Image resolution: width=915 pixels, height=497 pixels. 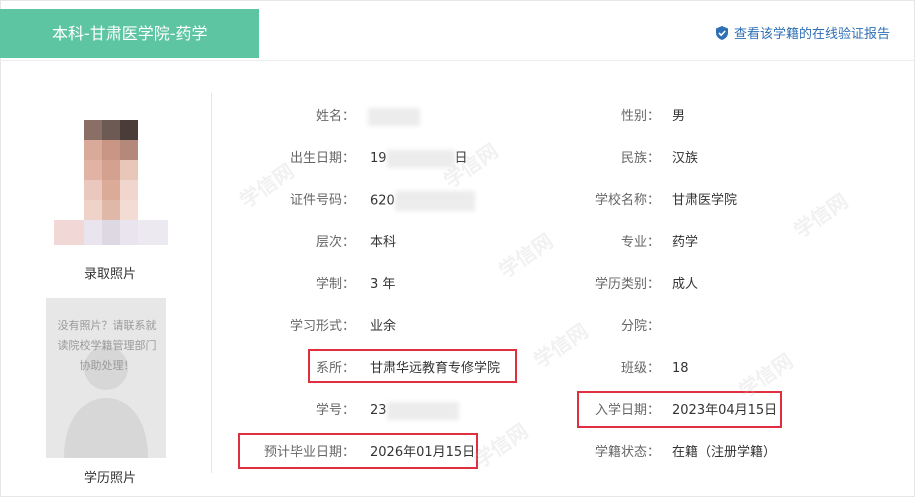 What do you see at coordinates (685, 284) in the screenshot?
I see `field-value: 成人` at bounding box center [685, 284].